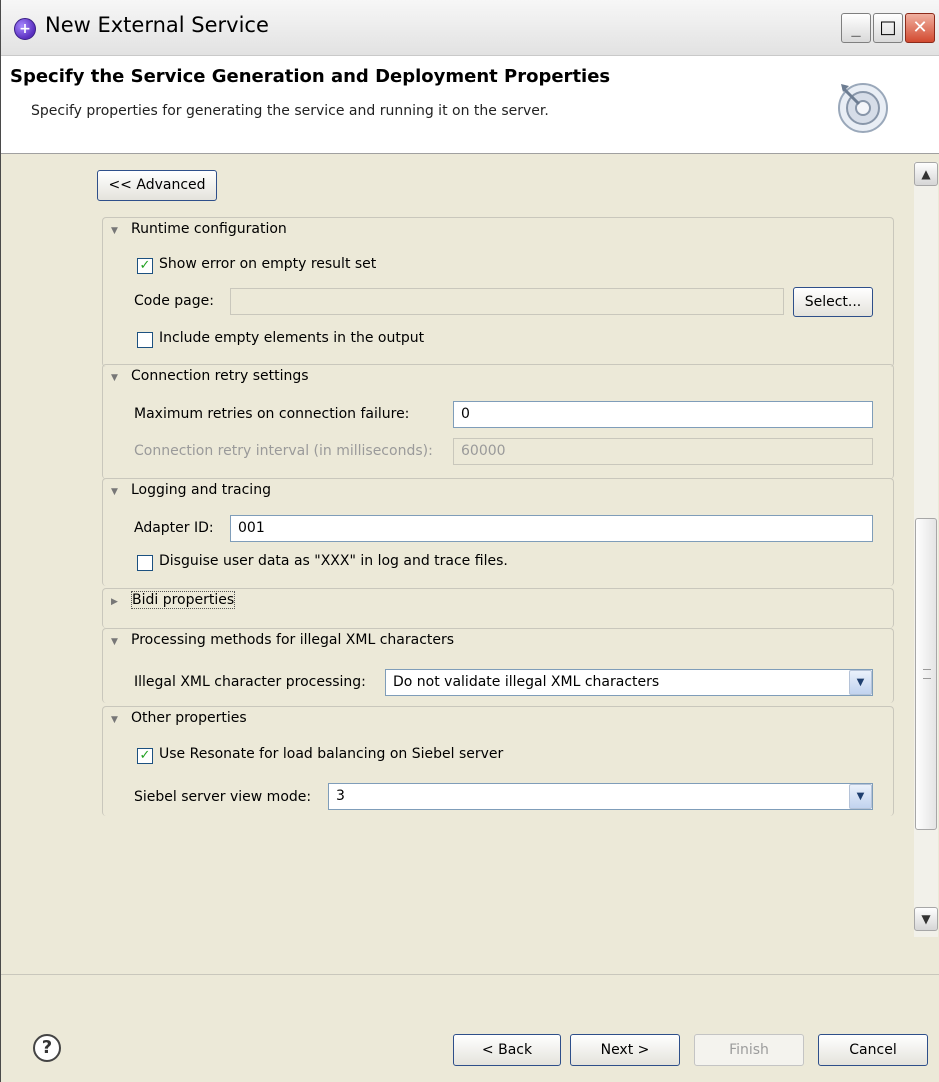  I want to click on maximize-button: □, so click(888, 28).